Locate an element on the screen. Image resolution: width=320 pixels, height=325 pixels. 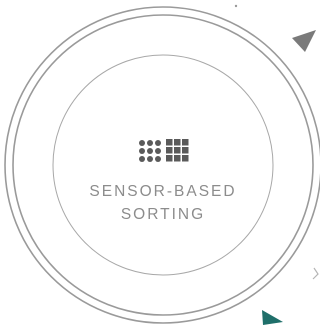
bottom-right-arrow is located at coordinates (272, 317).